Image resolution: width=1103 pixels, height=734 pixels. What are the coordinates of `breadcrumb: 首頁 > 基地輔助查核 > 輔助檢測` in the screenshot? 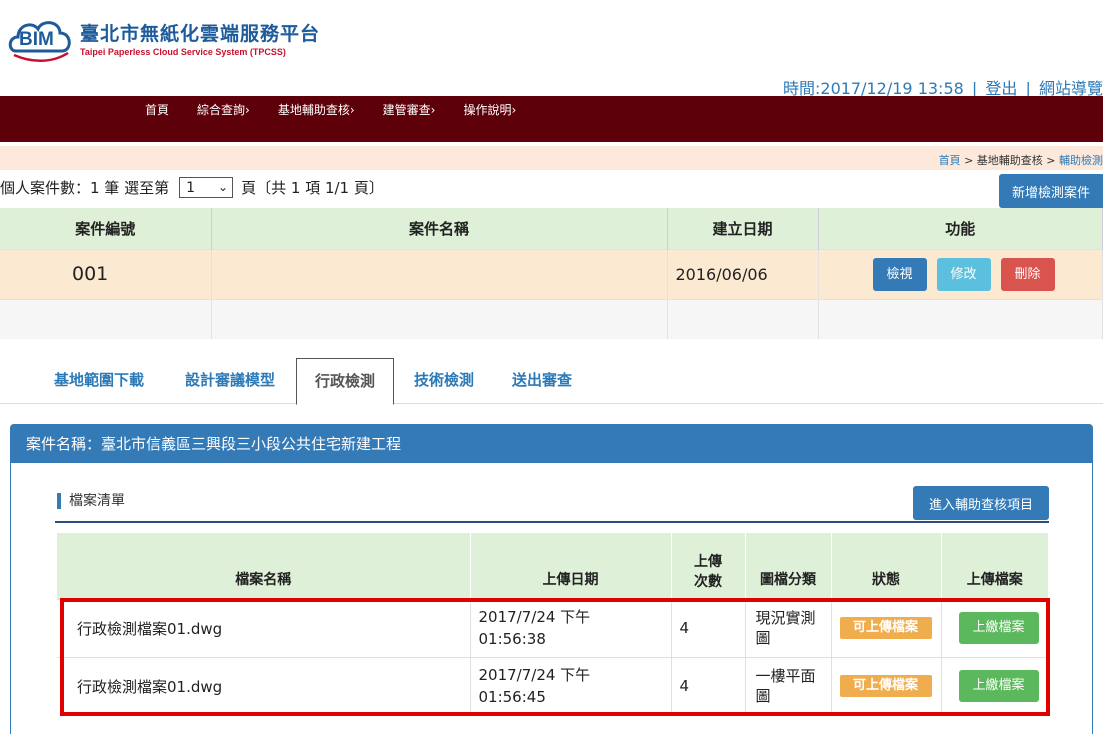 It's located at (1021, 160).